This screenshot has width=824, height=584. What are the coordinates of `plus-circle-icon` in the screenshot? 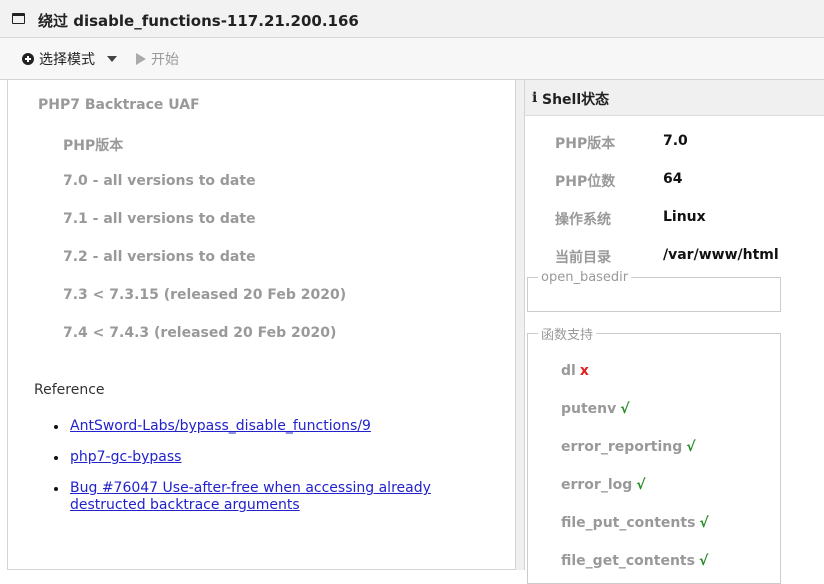 It's located at (28, 59).